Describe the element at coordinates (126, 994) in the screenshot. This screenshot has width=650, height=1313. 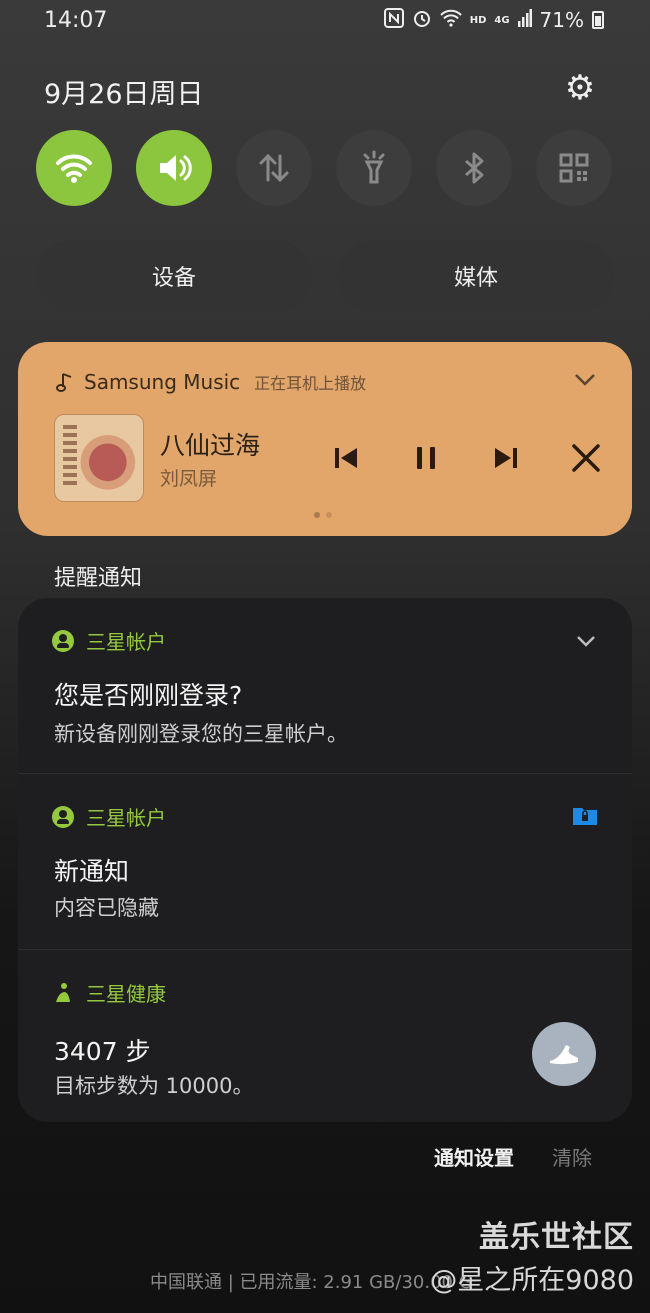
I see `notification-app-name: 三星健康` at that location.